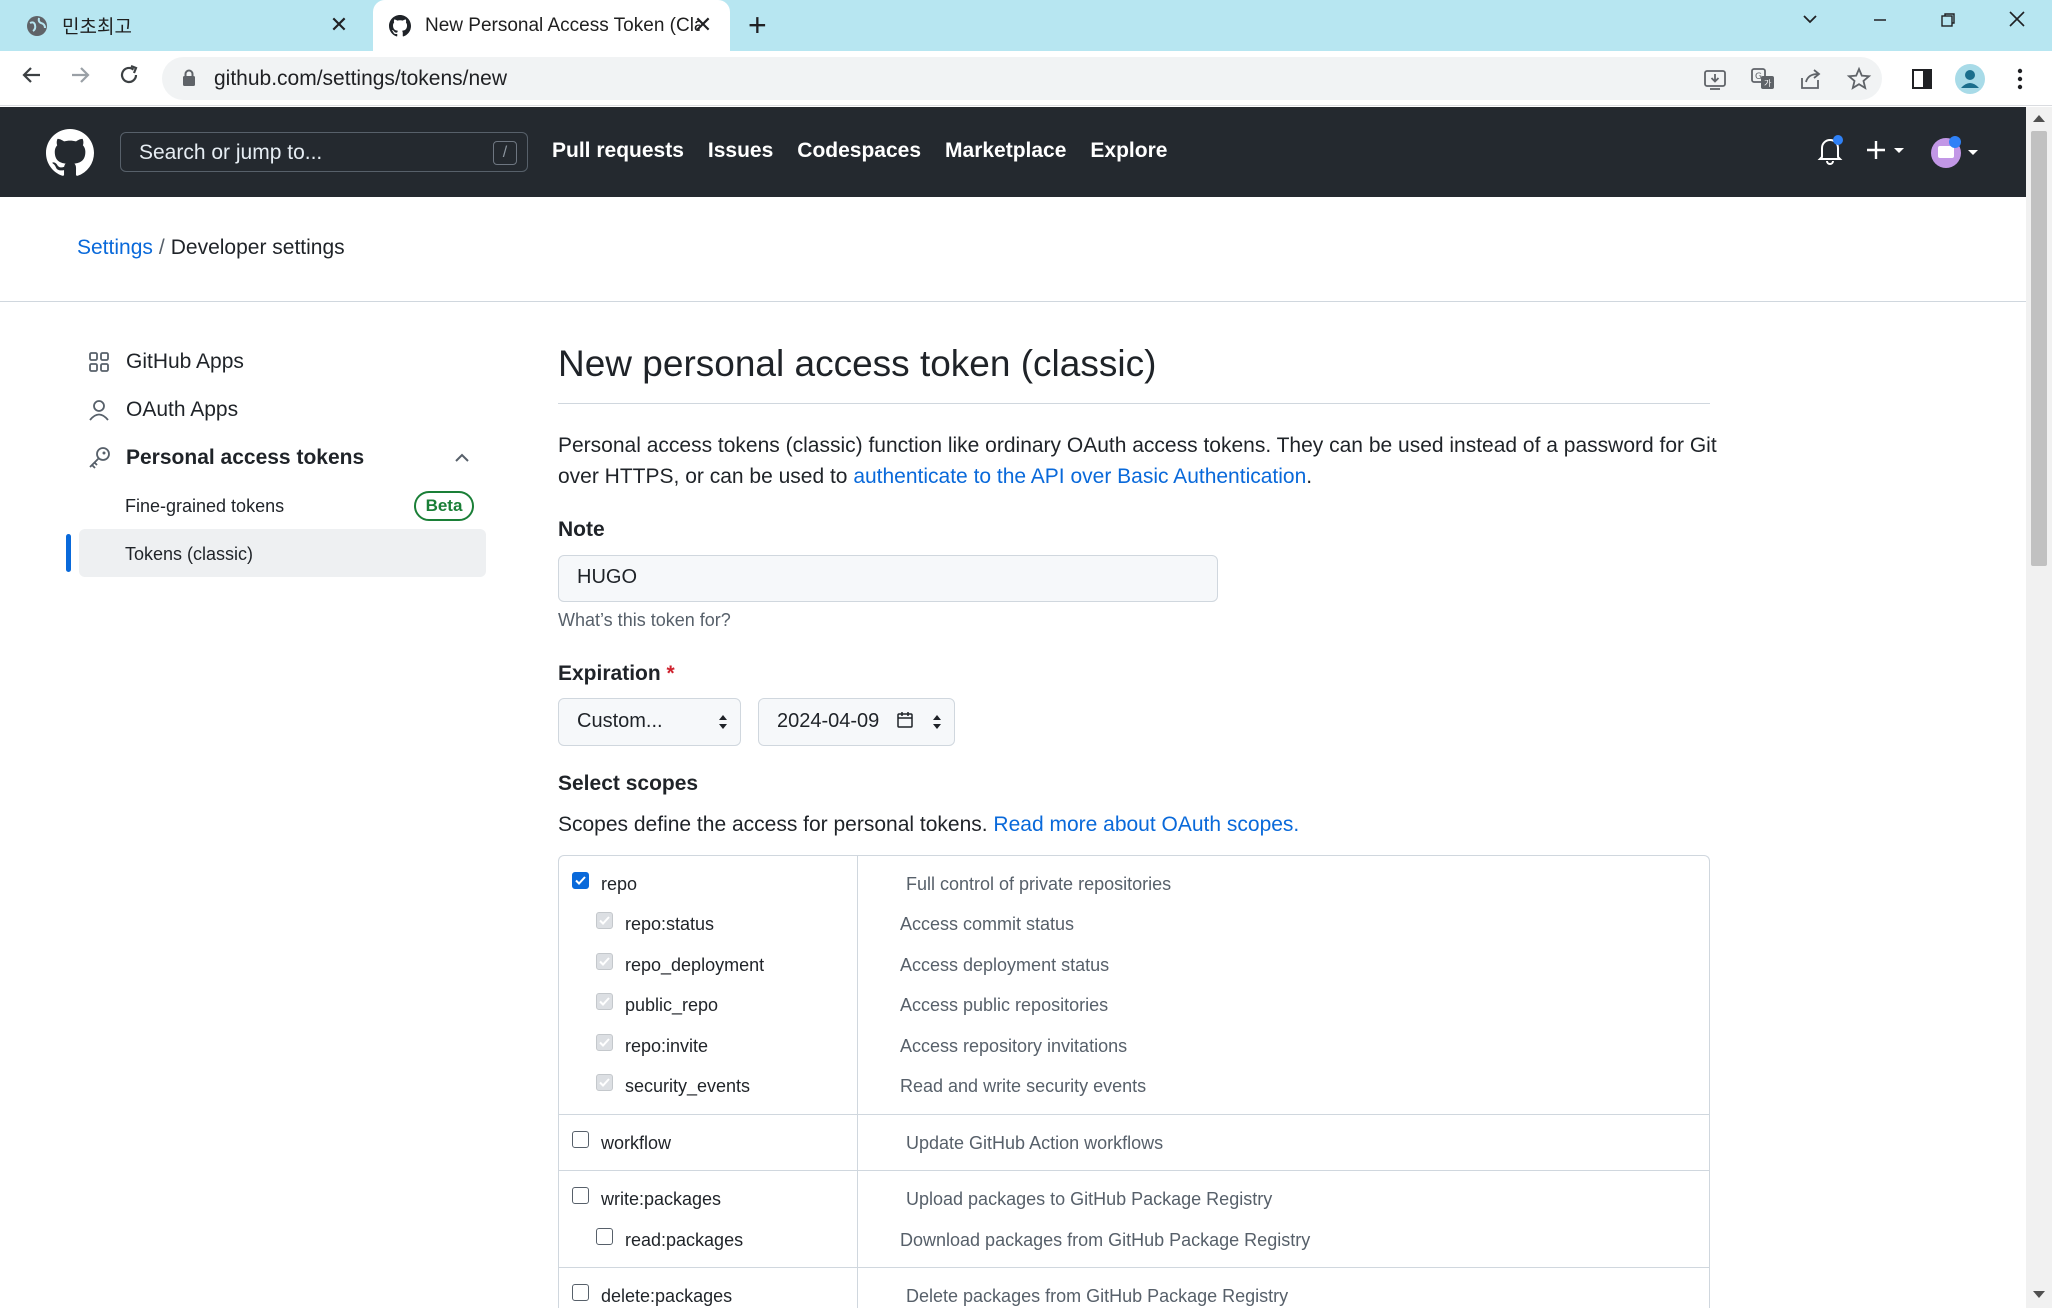  What do you see at coordinates (604, 1082) in the screenshot?
I see `scope-checkbox-security-events` at bounding box center [604, 1082].